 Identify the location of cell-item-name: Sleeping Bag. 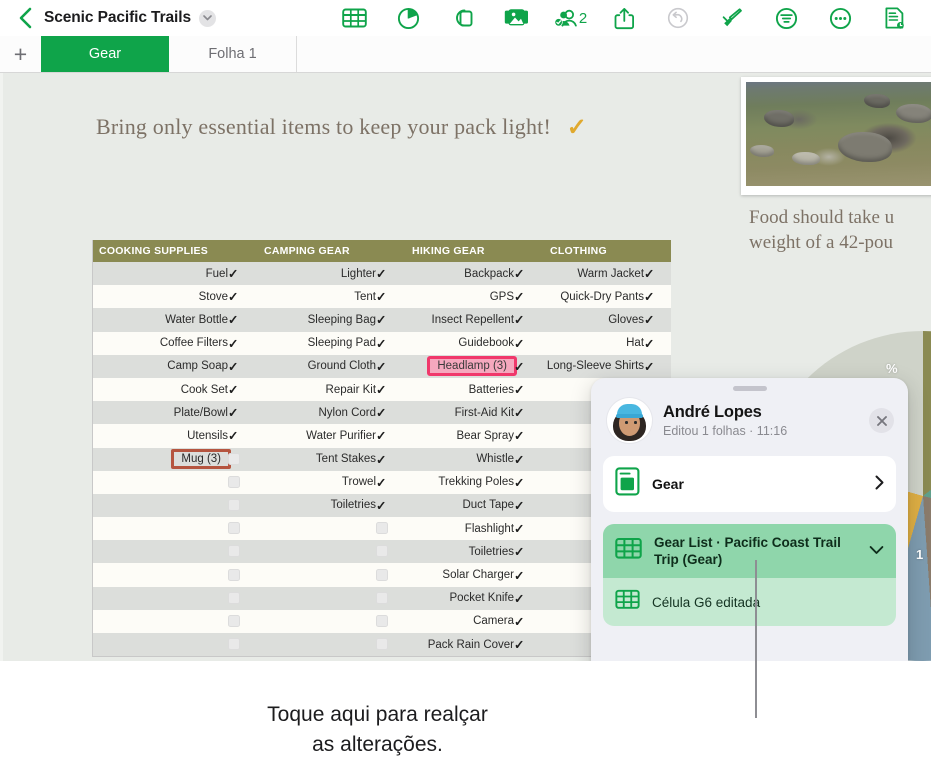
(317, 320).